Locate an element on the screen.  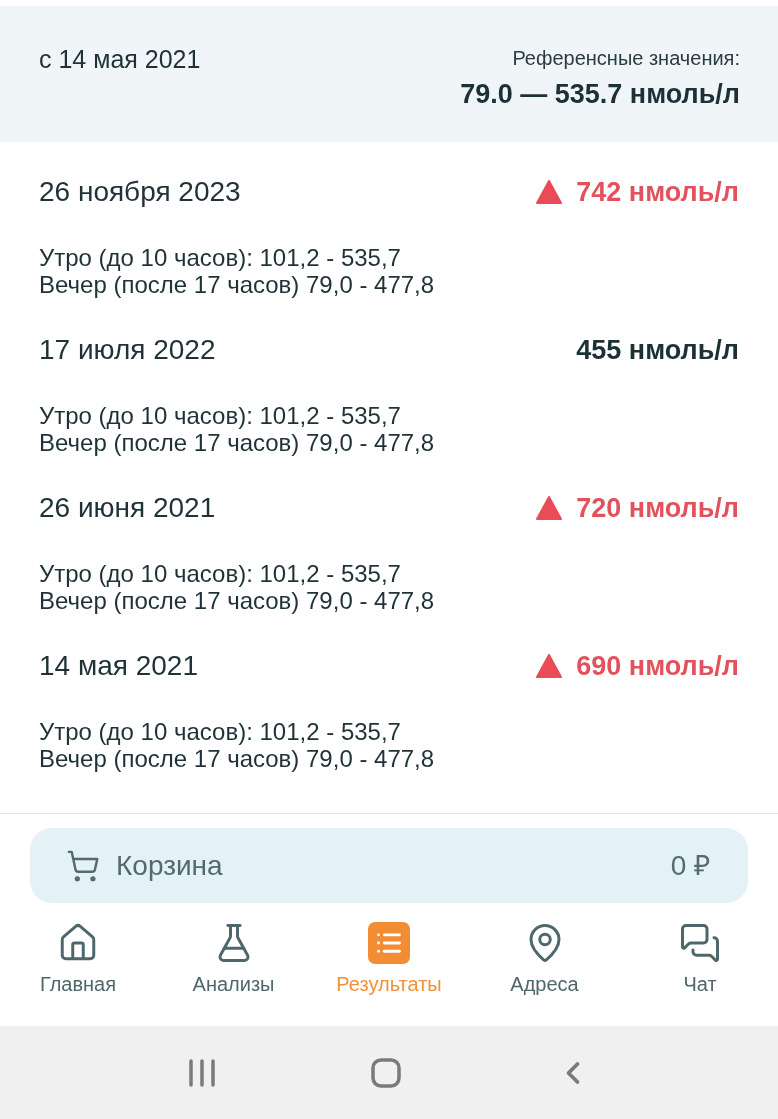
cart-button: Корзина 0 ₽ is located at coordinates (389, 865).